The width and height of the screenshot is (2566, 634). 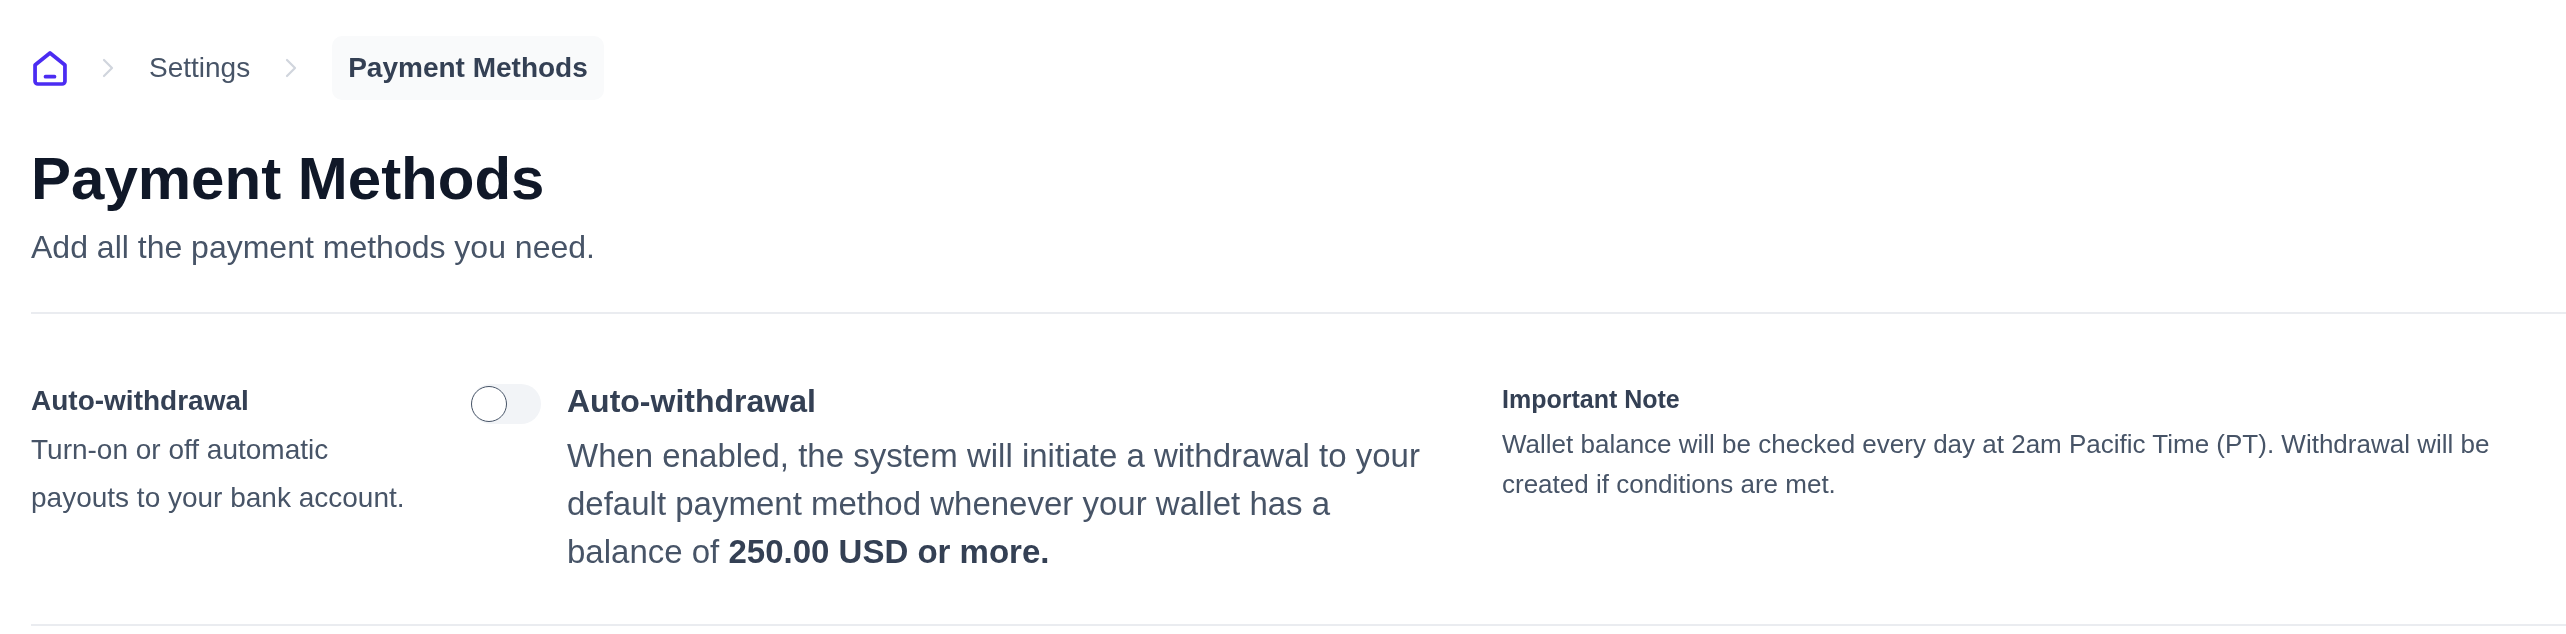 I want to click on breadcrumb-current: Payment Methods, so click(x=468, y=68).